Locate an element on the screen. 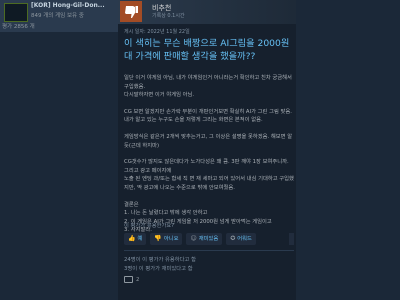 The height and width of the screenshot is (300, 400). vote-row: 👍 예 👎 아니요 ☺ 재미있음 ✪ 어워드 is located at coordinates (190, 239).